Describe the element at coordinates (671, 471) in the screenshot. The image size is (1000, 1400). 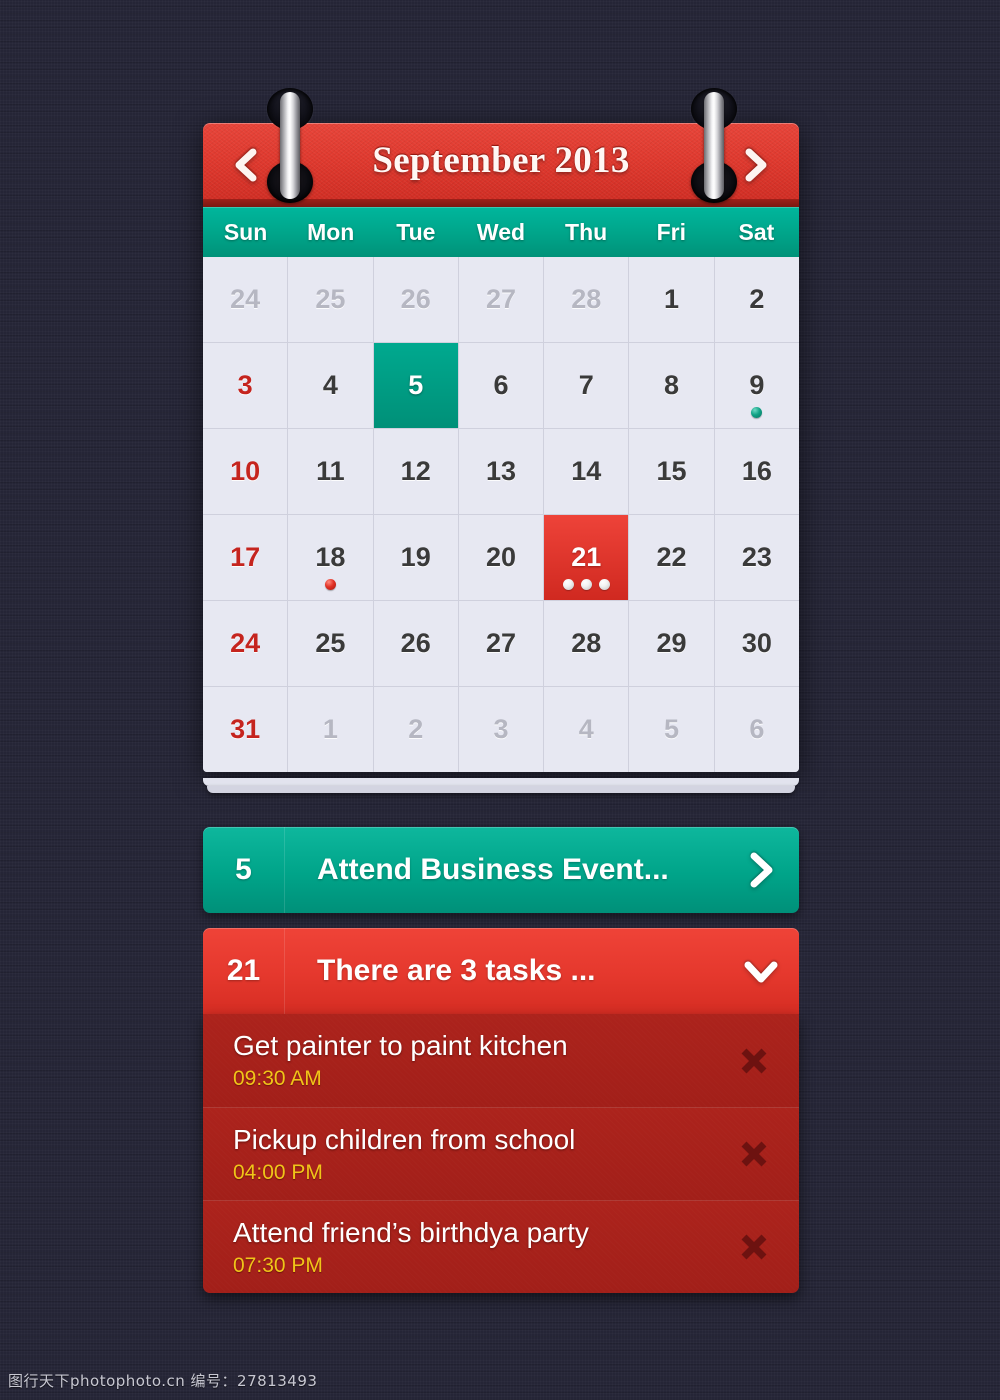
I see `day-cell: 15` at that location.